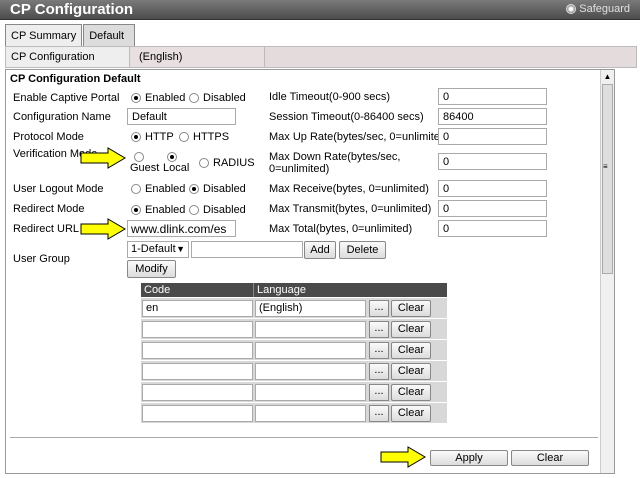 The image size is (640, 478). What do you see at coordinates (550, 458) in the screenshot?
I see `clear-all-button: Clear` at bounding box center [550, 458].